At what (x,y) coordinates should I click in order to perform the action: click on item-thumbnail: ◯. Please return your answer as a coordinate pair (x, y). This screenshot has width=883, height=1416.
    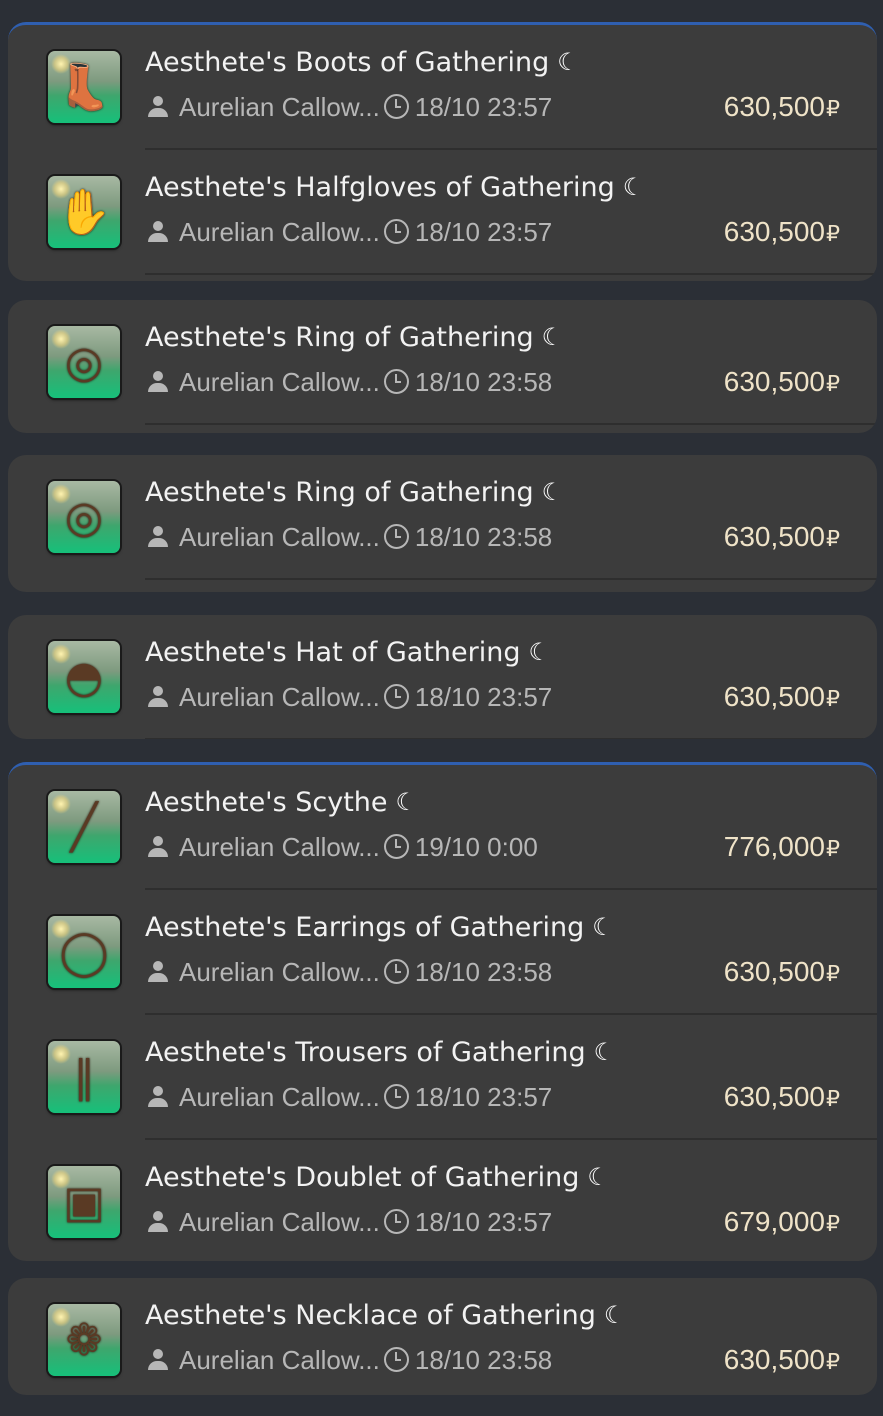
    Looking at the image, I should click on (84, 952).